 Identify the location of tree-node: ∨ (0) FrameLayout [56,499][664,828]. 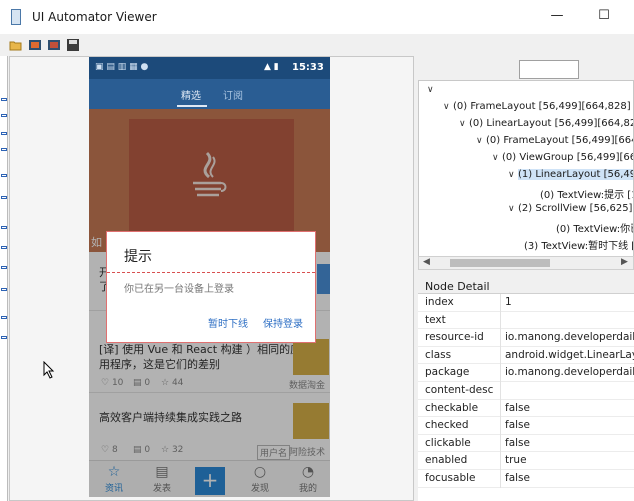
(537, 106).